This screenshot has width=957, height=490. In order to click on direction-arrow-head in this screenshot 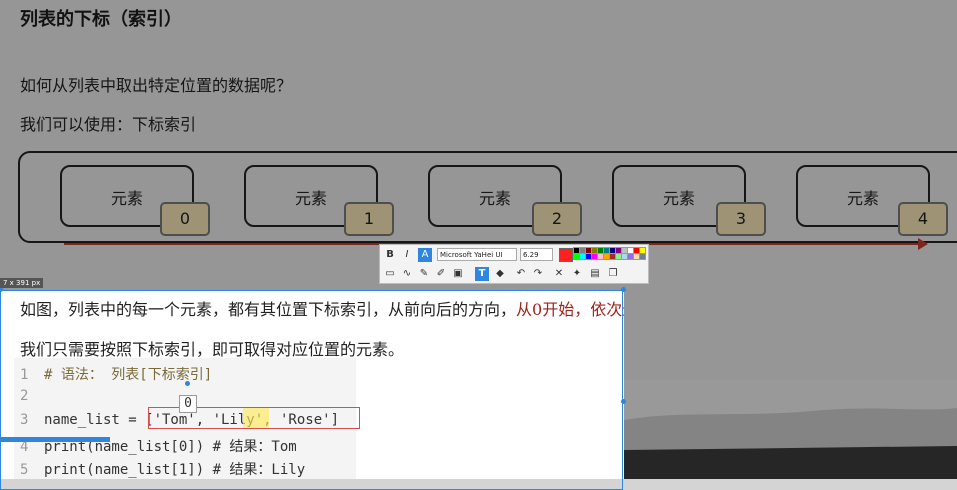, I will do `click(923, 244)`.